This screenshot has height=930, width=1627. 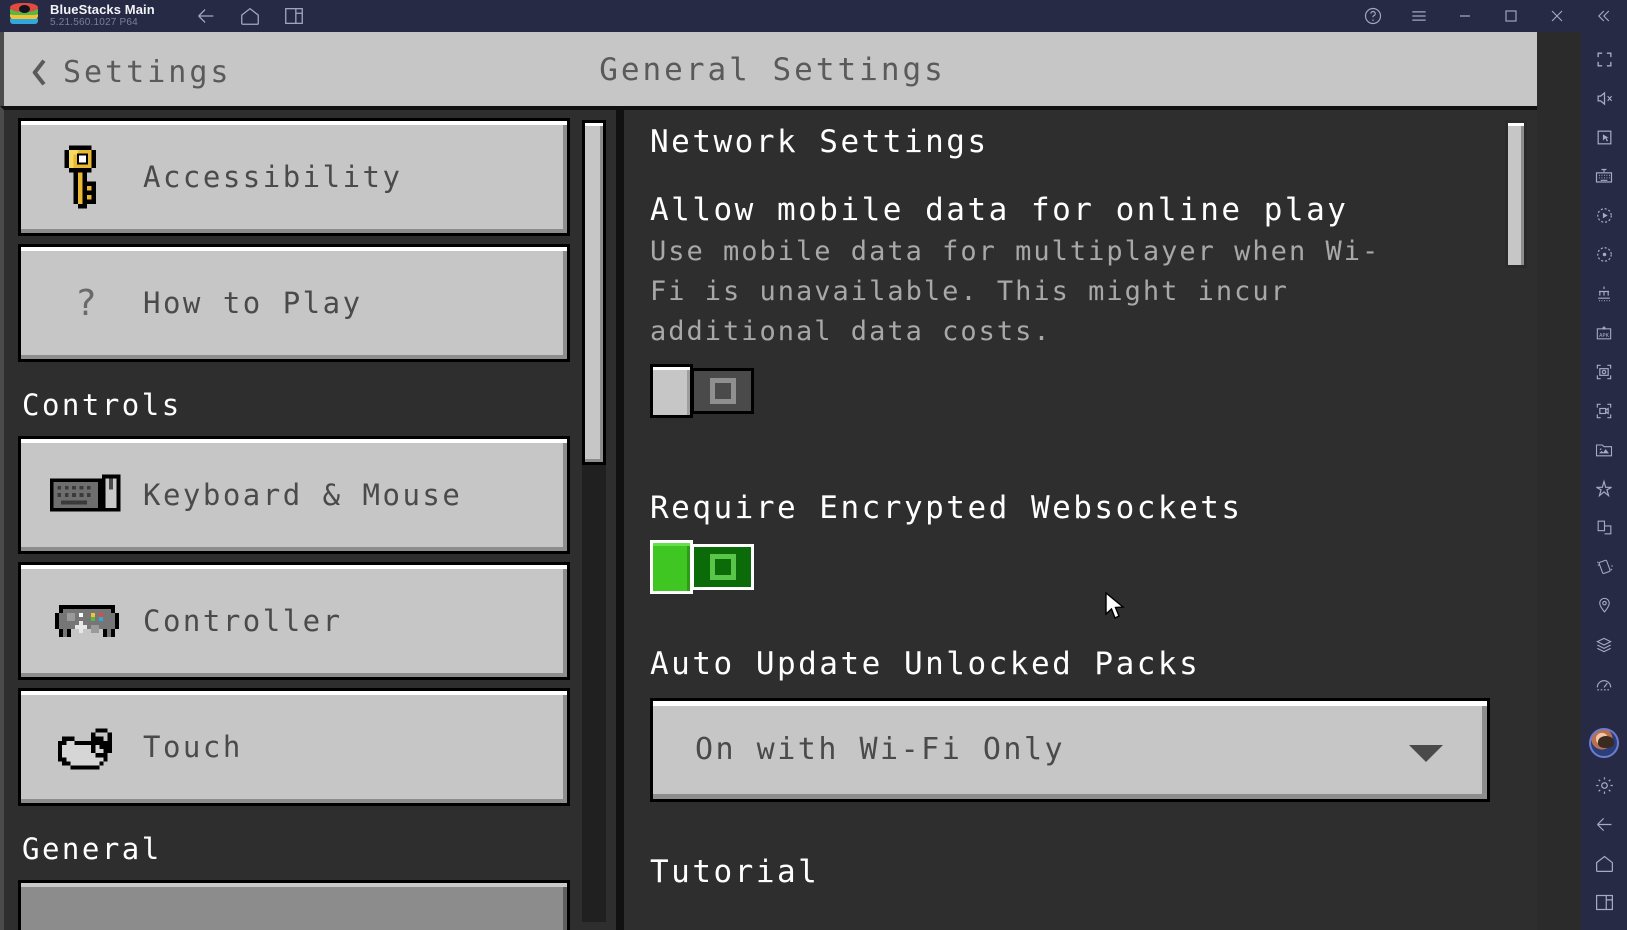 What do you see at coordinates (1604, 644) in the screenshot?
I see `instance-manager-icon` at bounding box center [1604, 644].